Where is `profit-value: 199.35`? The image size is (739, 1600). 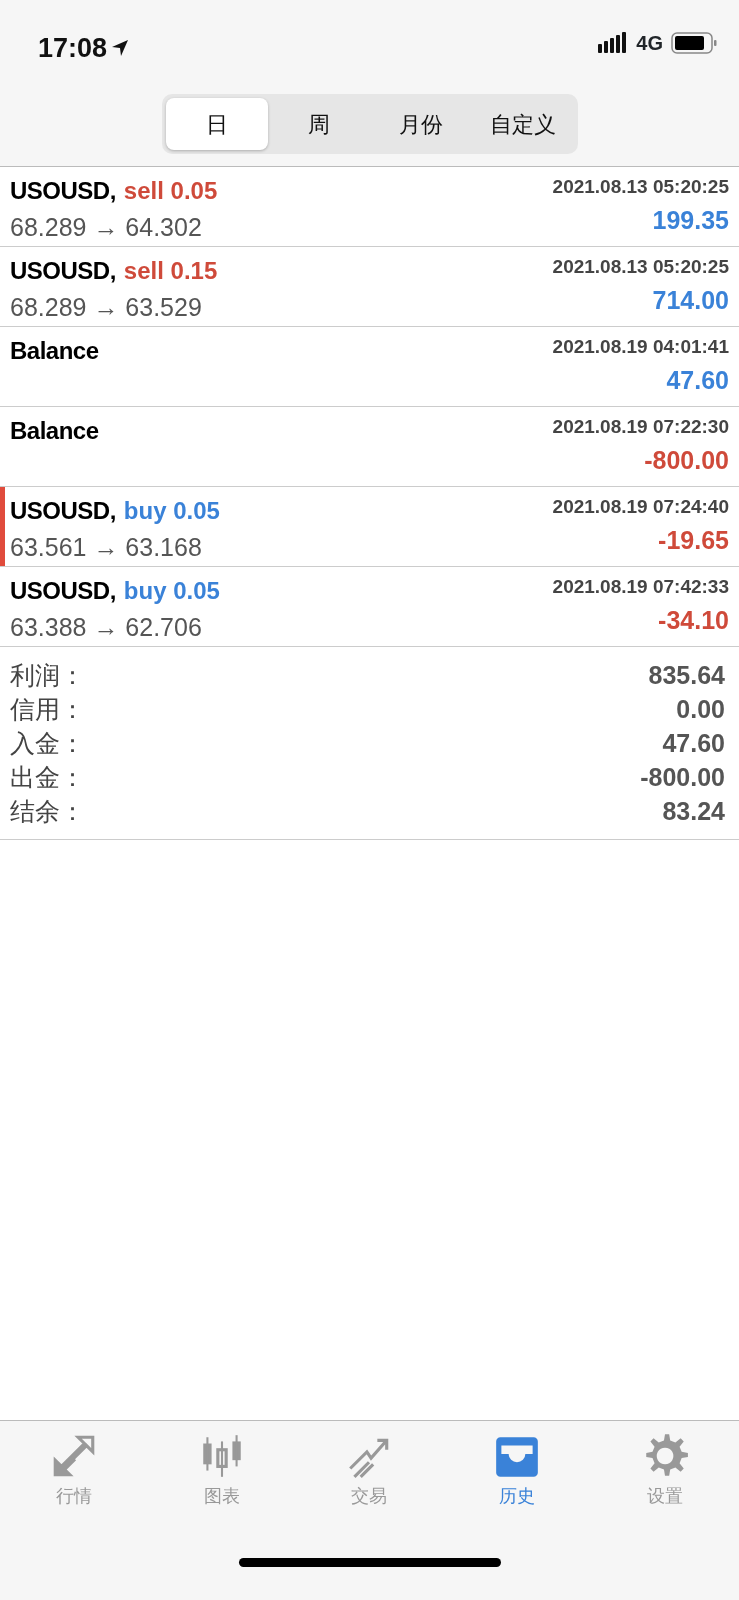 profit-value: 199.35 is located at coordinates (690, 220).